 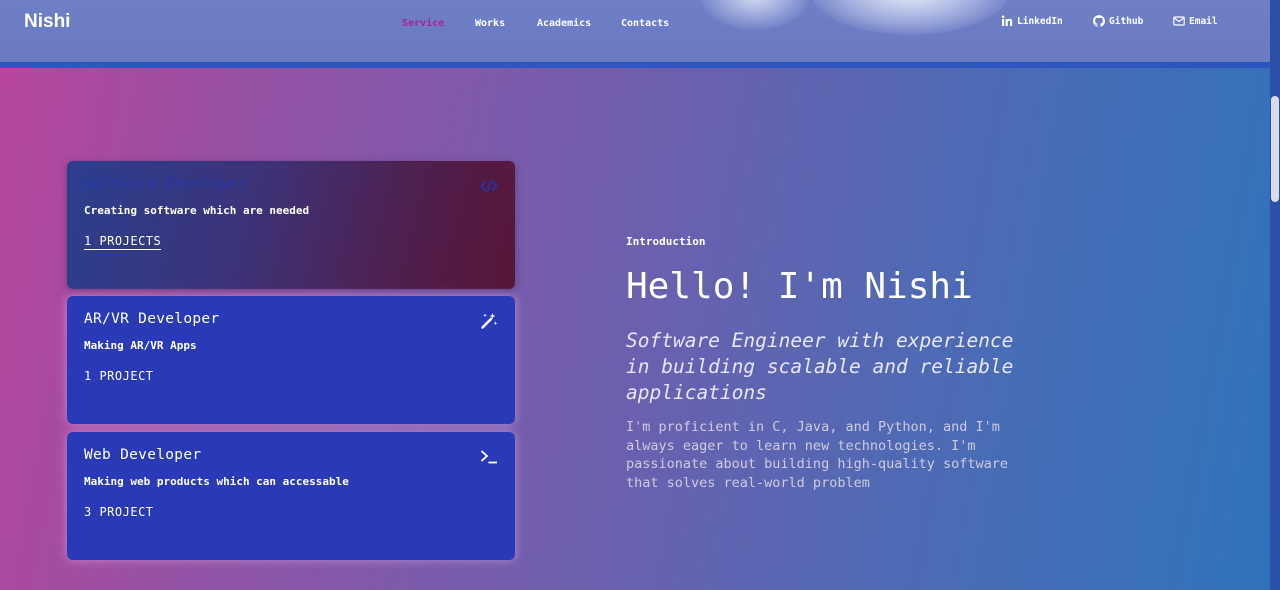 I want to click on email-link: Email, so click(x=1195, y=21).